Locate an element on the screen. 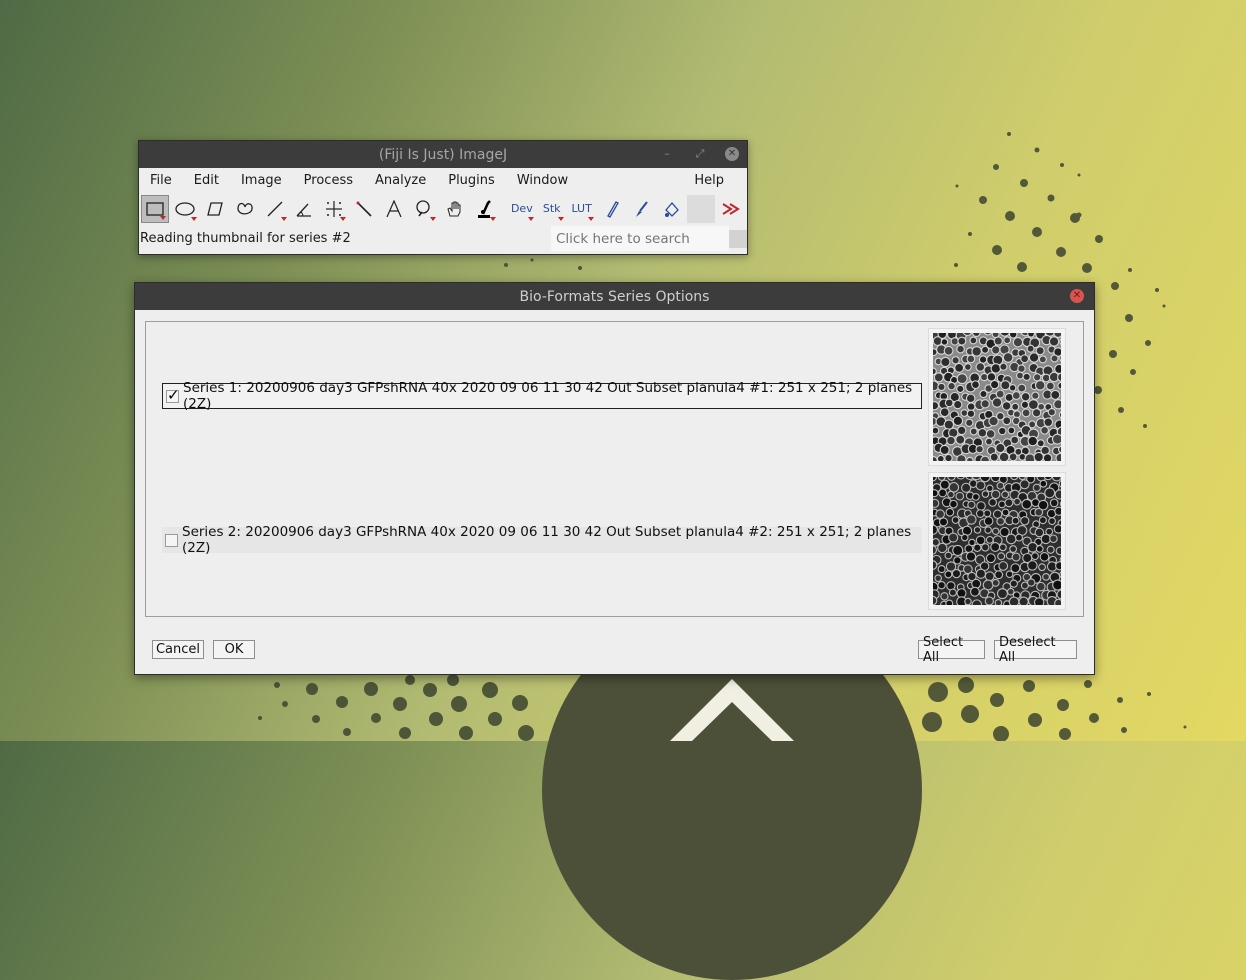 This screenshot has width=1246, height=980. flood-fill-tool-icon is located at coordinates (671, 209).